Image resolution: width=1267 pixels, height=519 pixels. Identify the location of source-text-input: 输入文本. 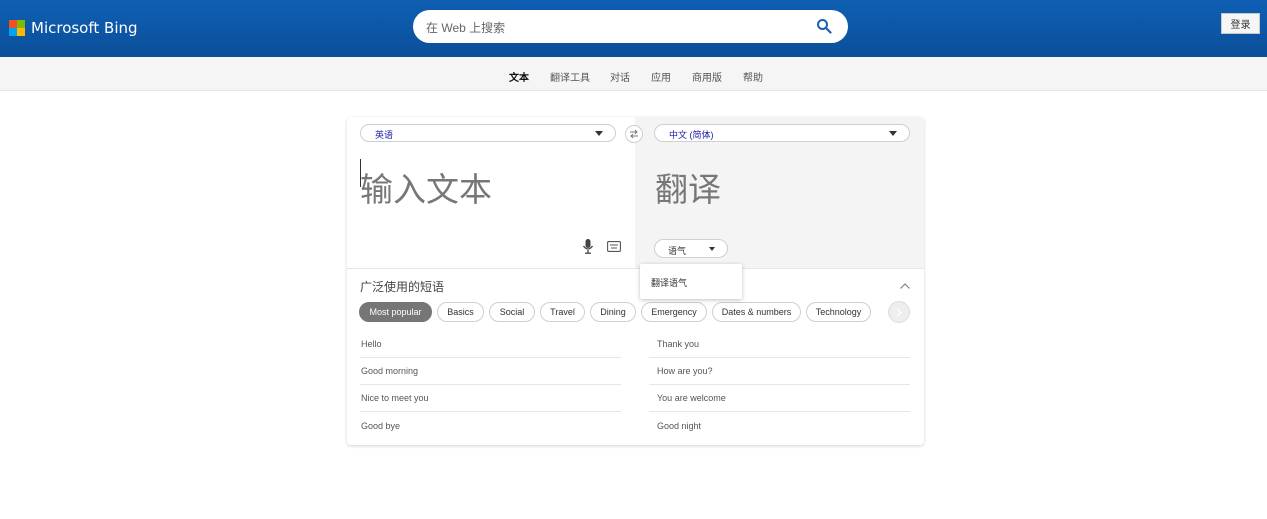
(426, 187).